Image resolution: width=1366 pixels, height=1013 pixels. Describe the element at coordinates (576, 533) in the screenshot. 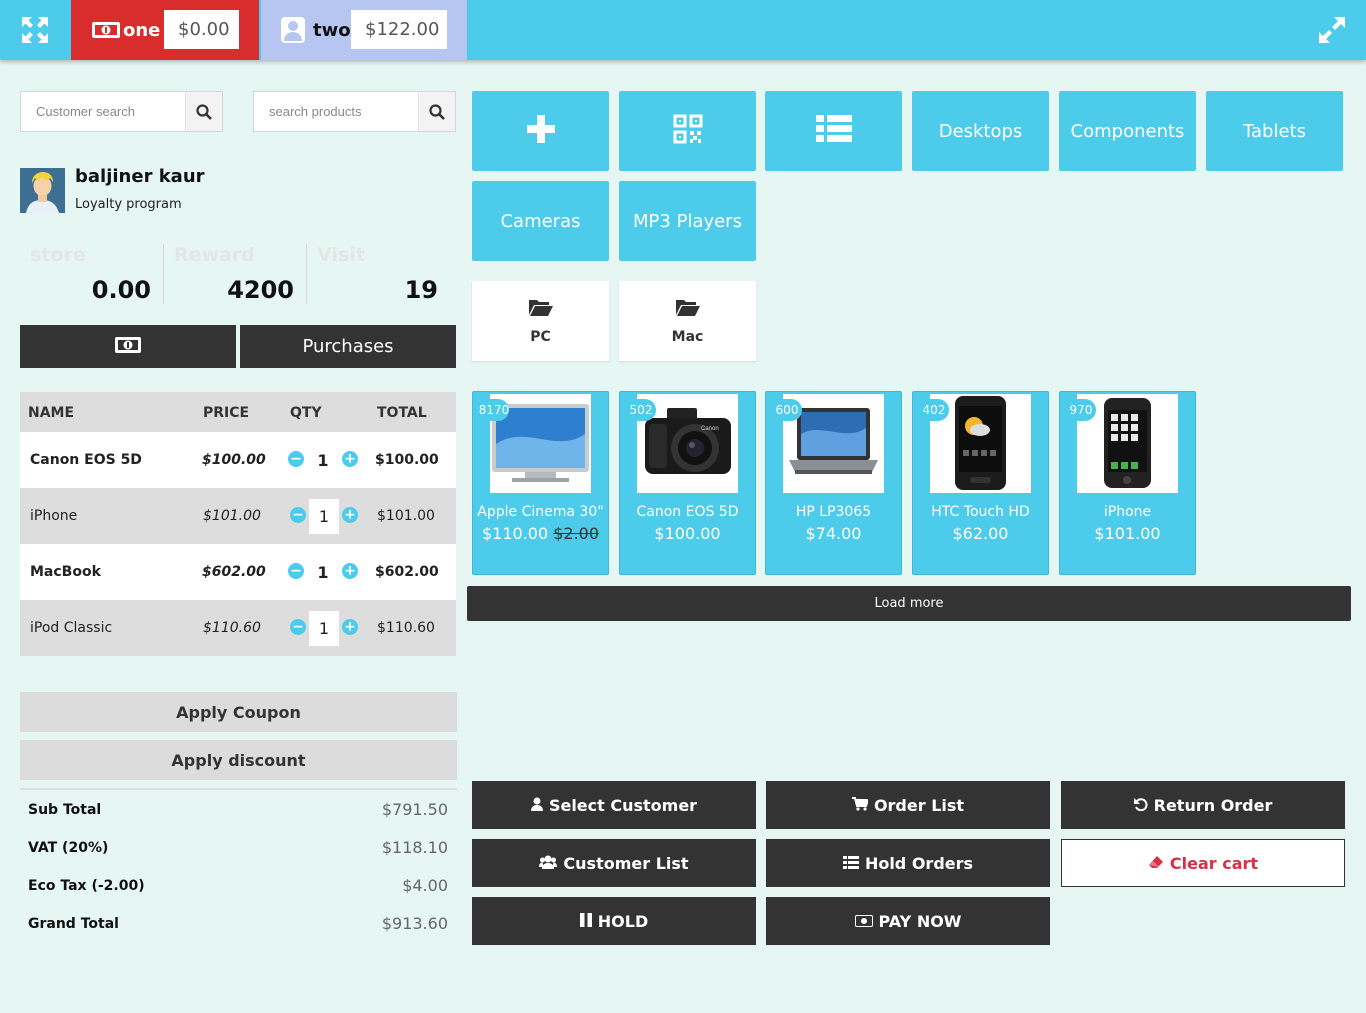

I see `product-old-price: $2.00` at that location.